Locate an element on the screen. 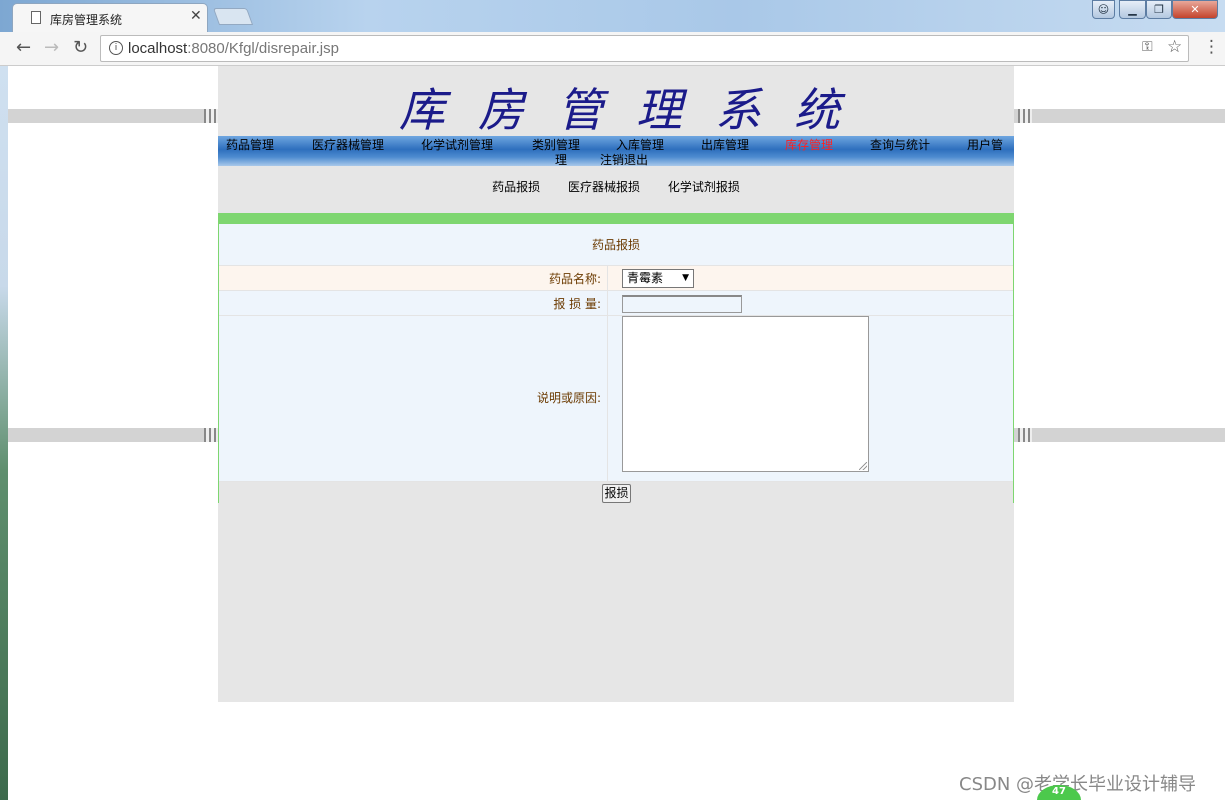  url-text: localhost:8080/Kfgl/disrepair.jsp is located at coordinates (233, 48).